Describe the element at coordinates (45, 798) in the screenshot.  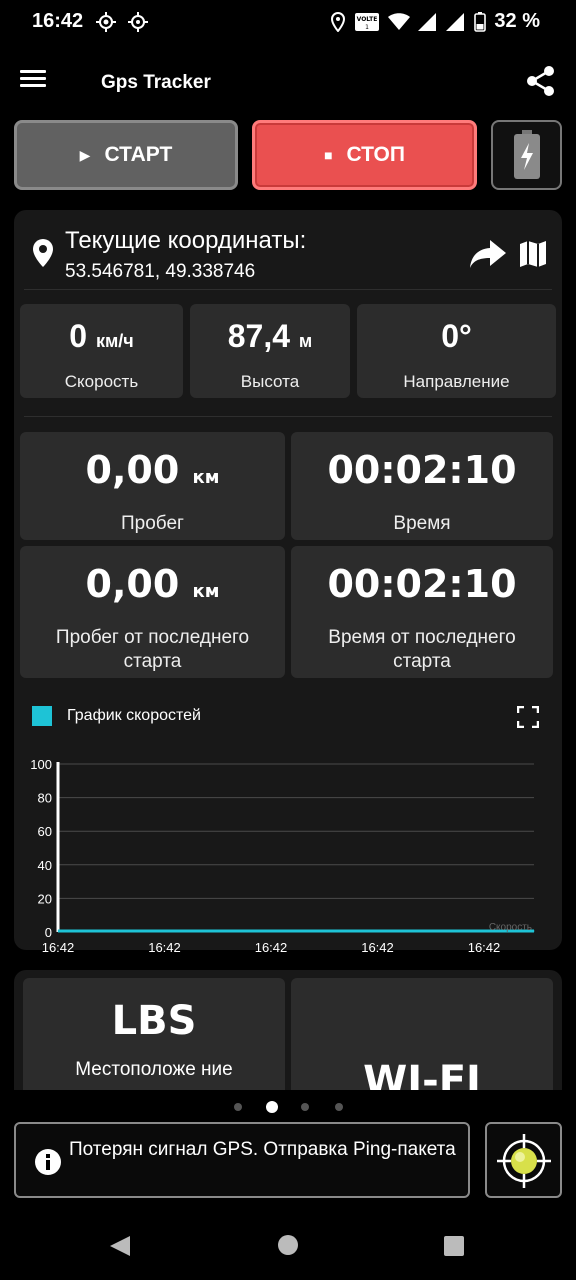
I see `y-tick-label: 80` at that location.